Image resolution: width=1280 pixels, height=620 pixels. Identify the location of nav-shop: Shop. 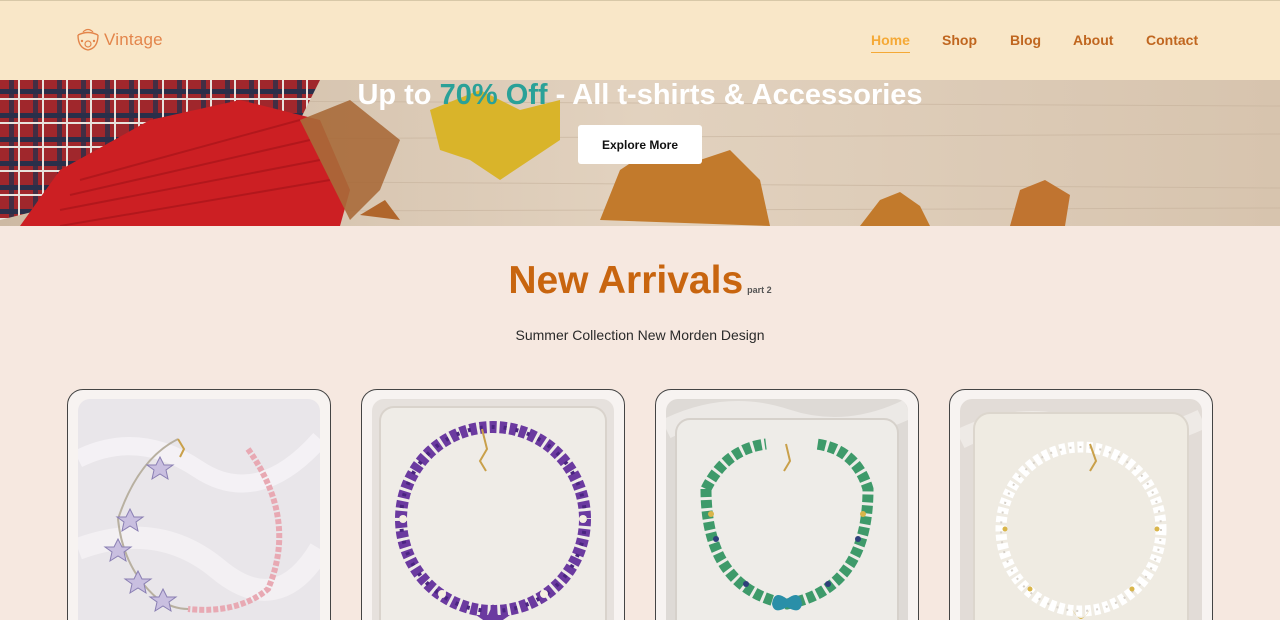
(959, 40).